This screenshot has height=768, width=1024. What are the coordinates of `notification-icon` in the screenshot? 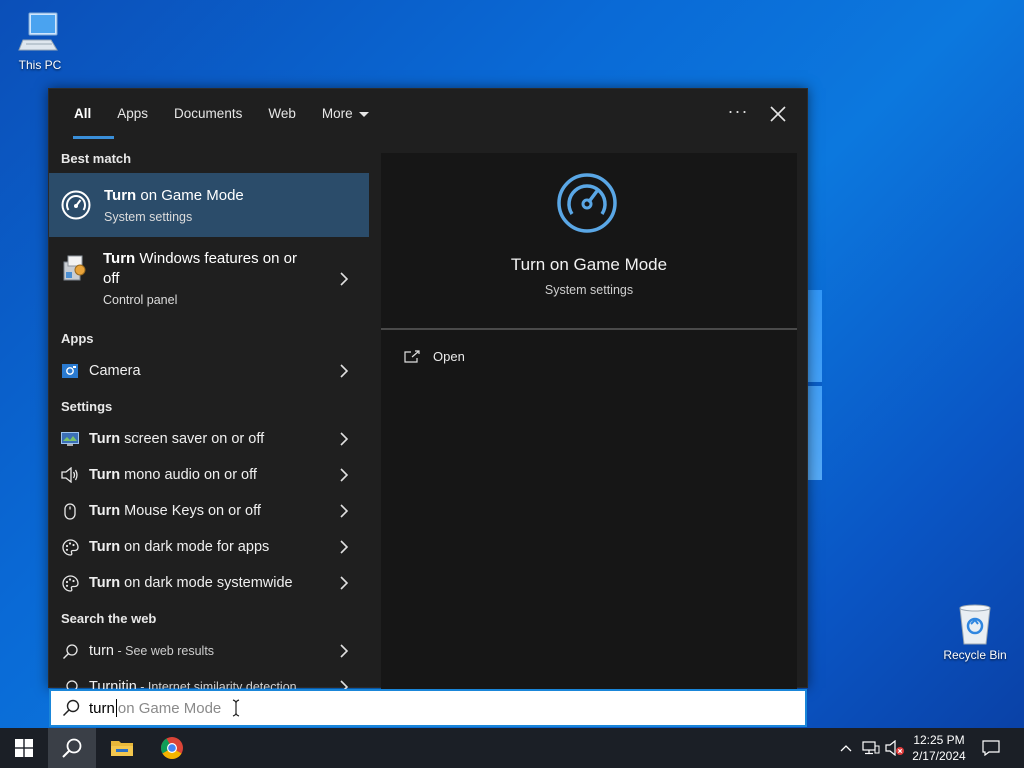 It's located at (991, 748).